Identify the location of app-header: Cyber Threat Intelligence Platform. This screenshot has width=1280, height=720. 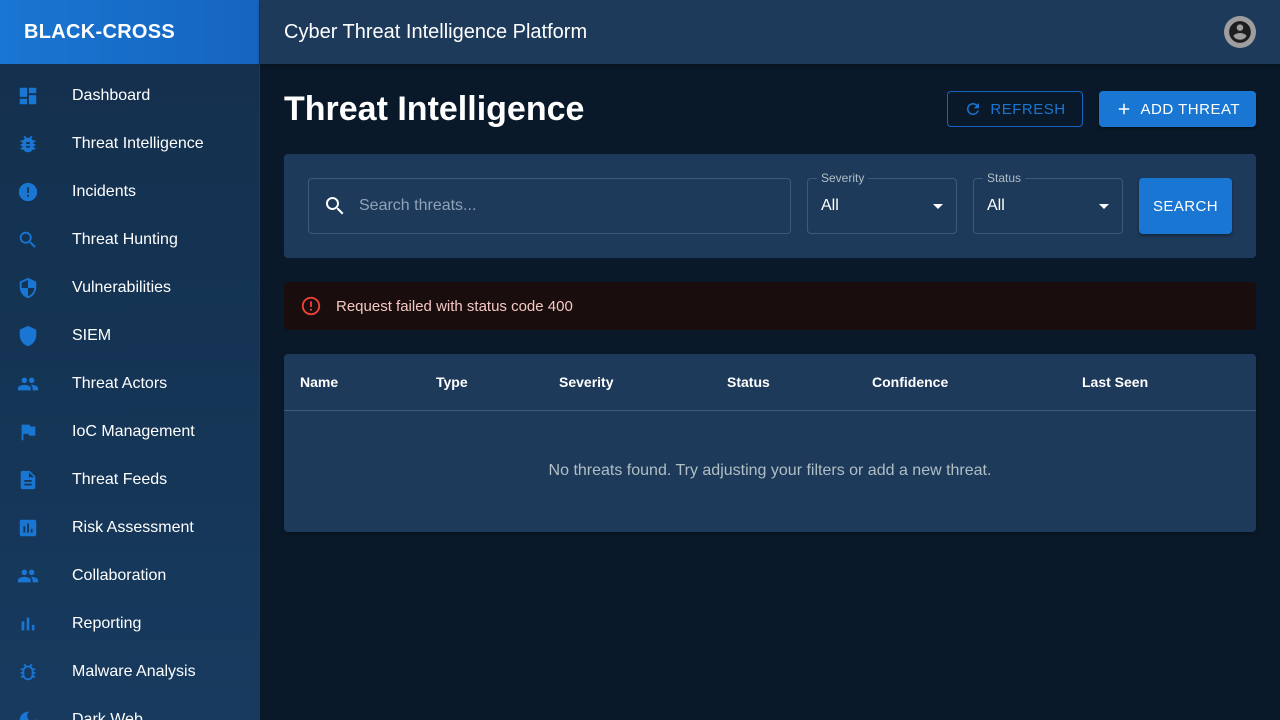
(770, 32).